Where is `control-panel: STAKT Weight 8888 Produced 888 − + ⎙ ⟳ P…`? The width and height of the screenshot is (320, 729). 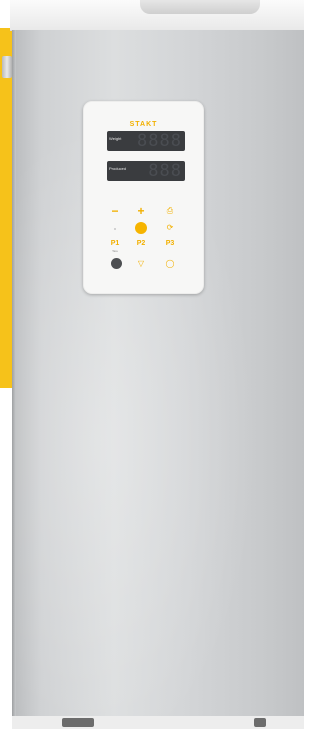 control-panel: STAKT Weight 8888 Produced 888 − + ⎙ ⟳ P… is located at coordinates (143, 197).